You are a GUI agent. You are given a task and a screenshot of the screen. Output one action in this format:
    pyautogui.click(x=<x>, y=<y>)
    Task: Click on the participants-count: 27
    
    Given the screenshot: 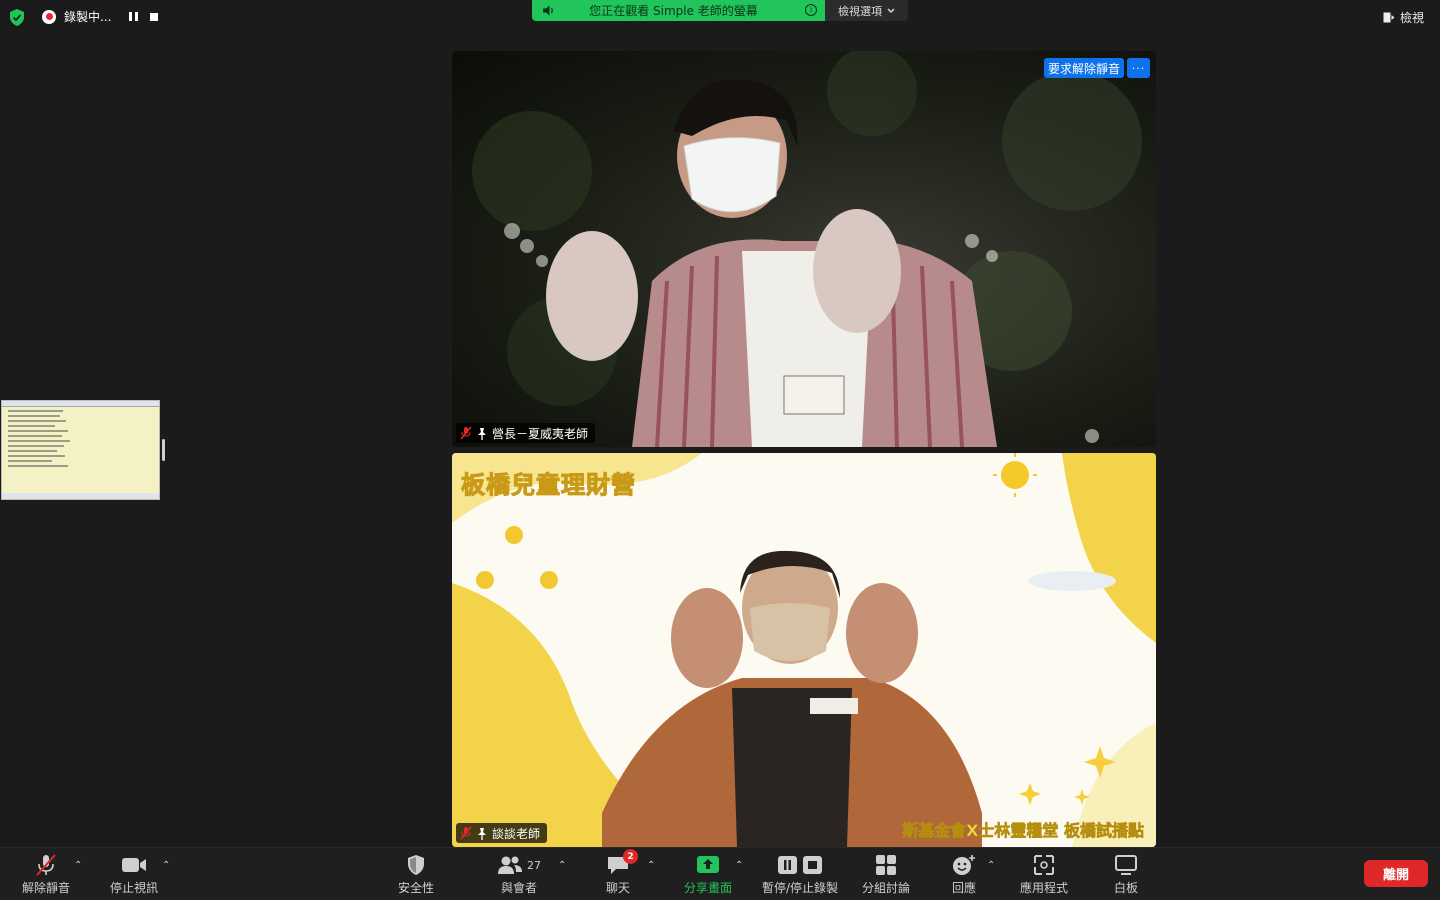 What is the action you would take?
    pyautogui.click(x=534, y=865)
    